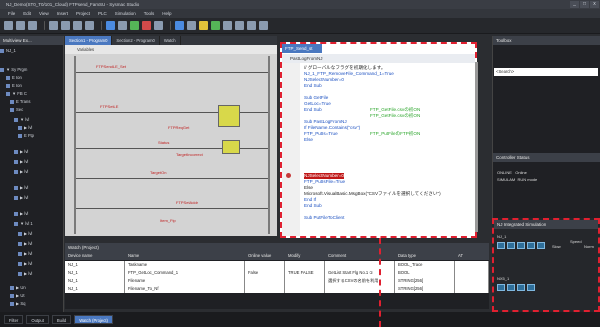  What do you see at coordinates (32, 25) in the screenshot?
I see `redo-icon` at bounding box center [32, 25].